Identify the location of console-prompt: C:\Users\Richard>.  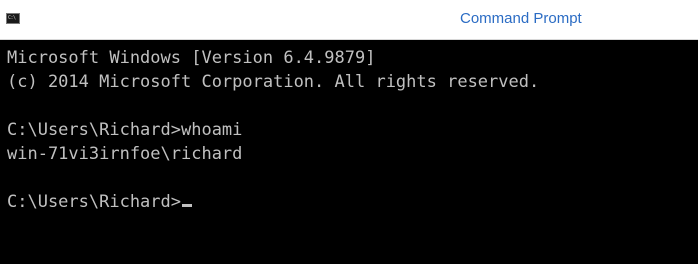
(94, 202).